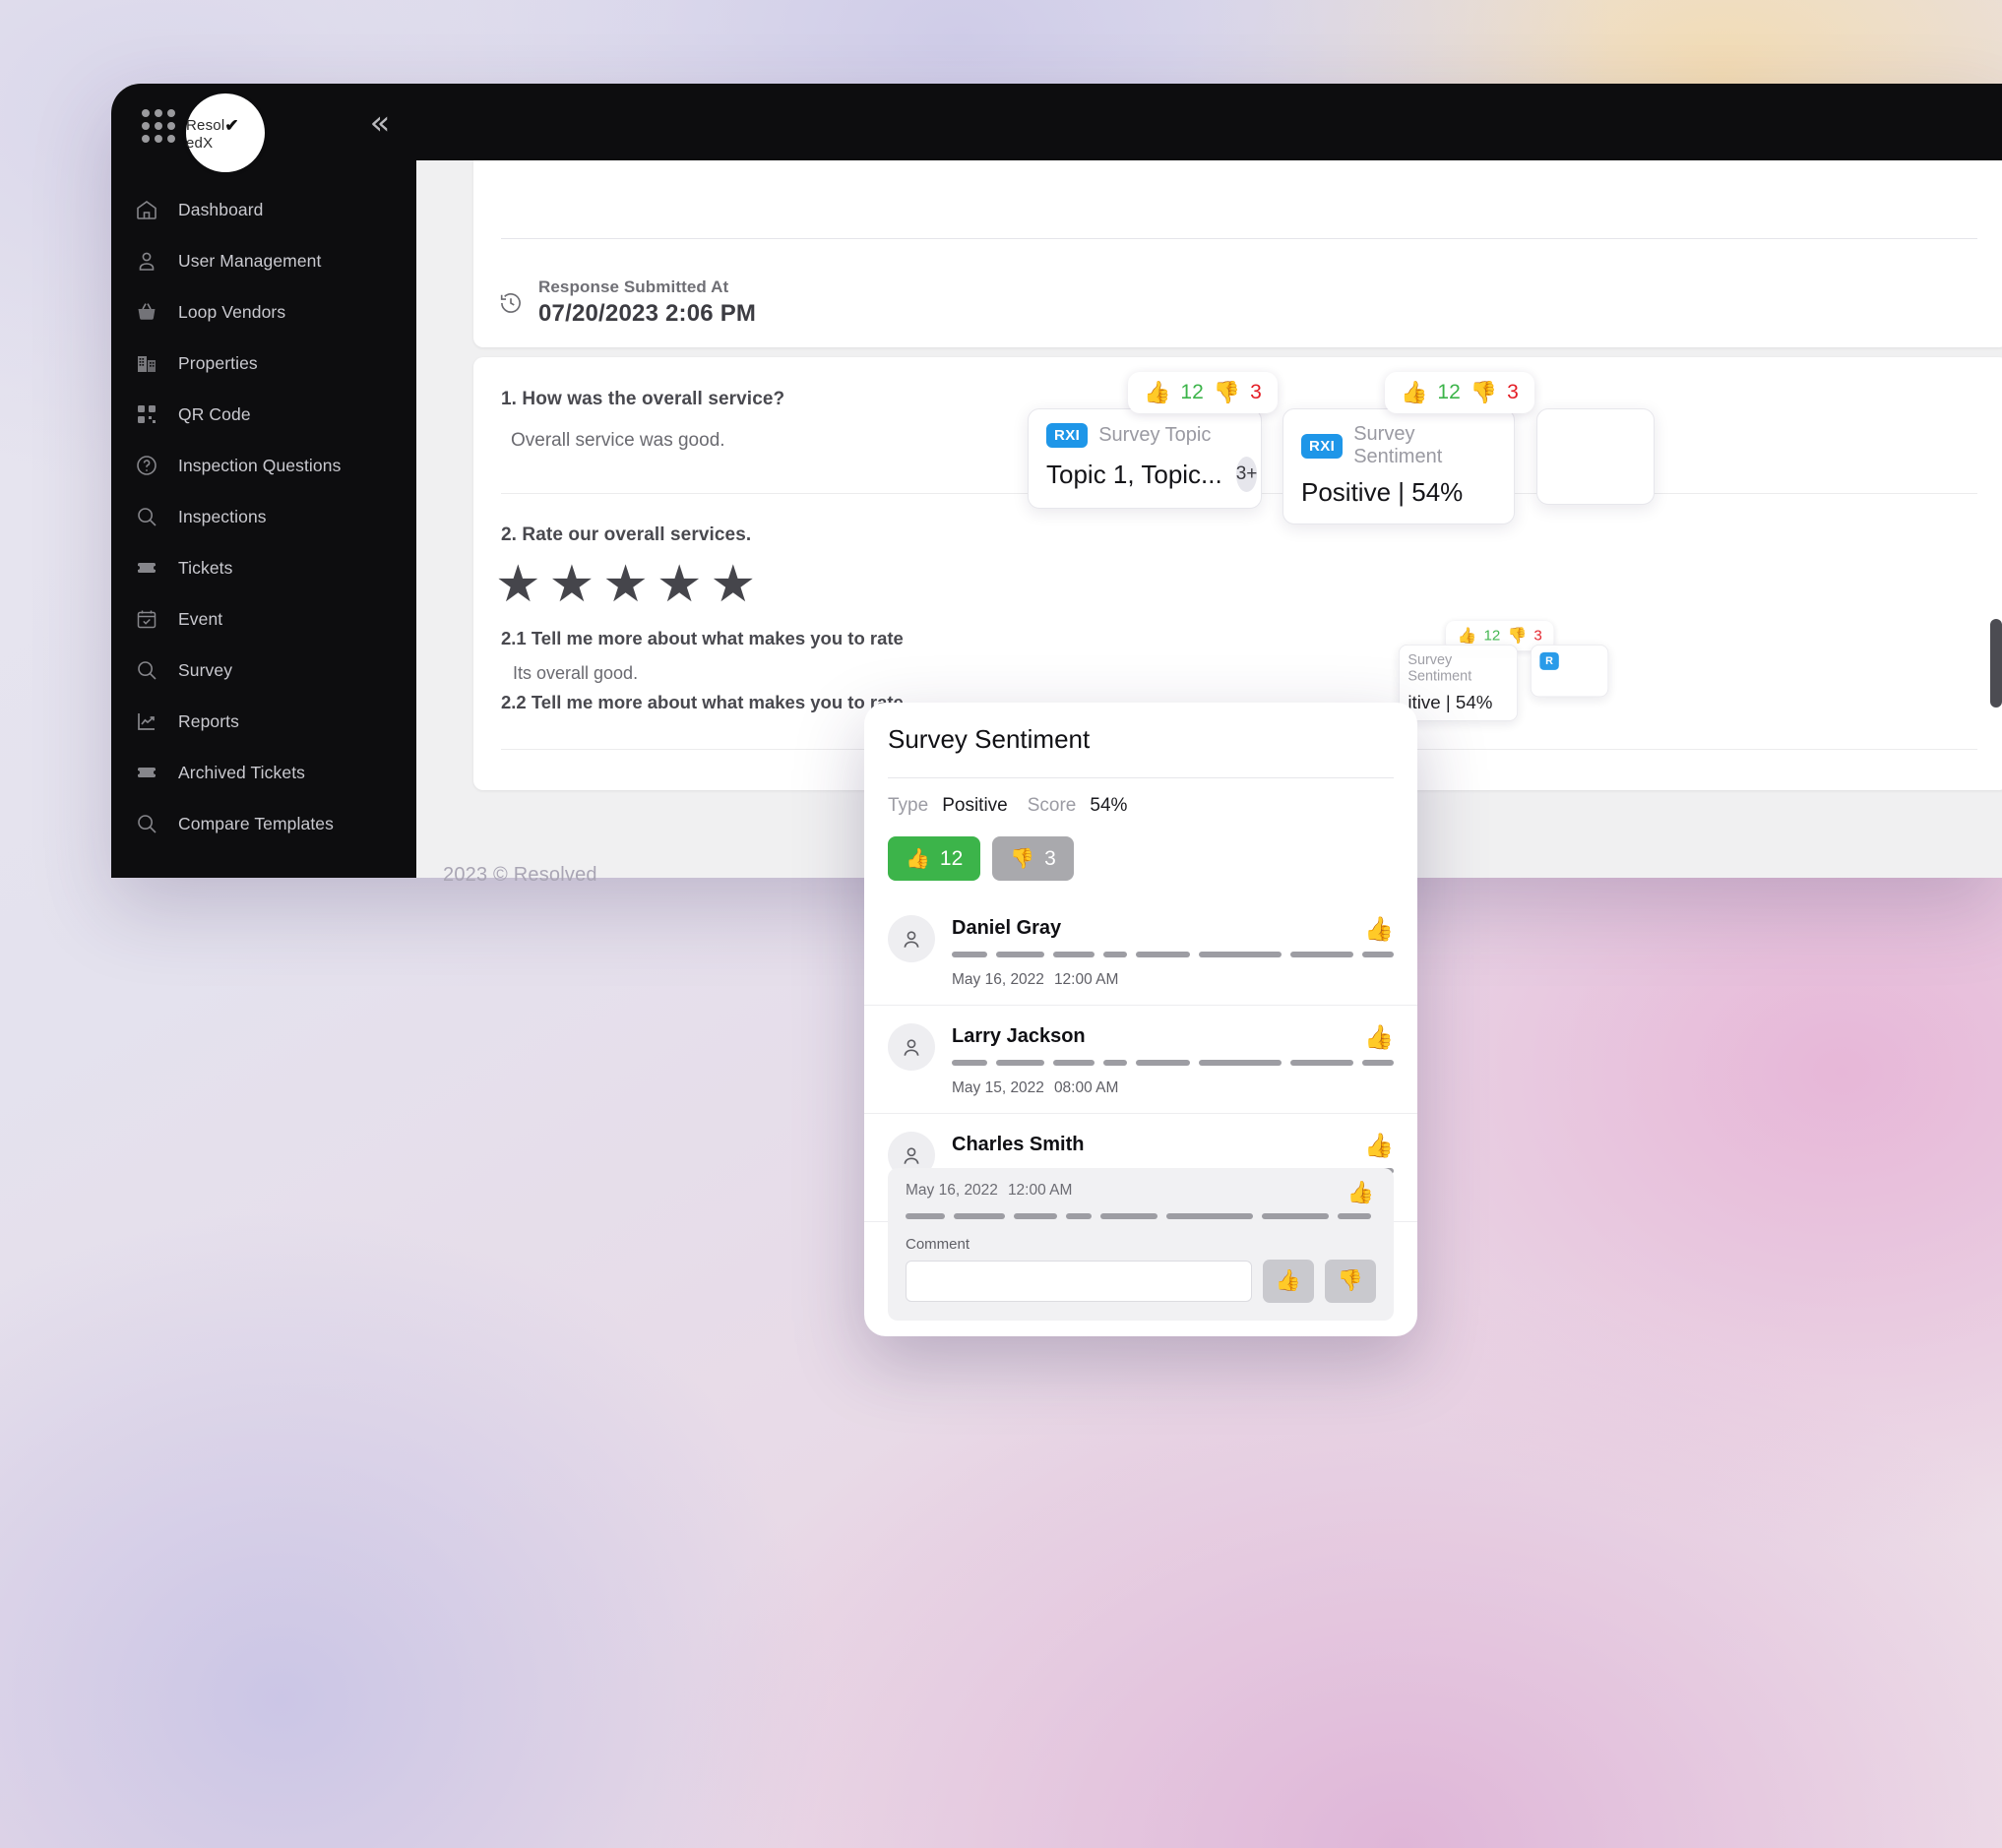 This screenshot has height=1848, width=2002. Describe the element at coordinates (205, 125) in the screenshot. I see `logo-pre: Resol` at that location.